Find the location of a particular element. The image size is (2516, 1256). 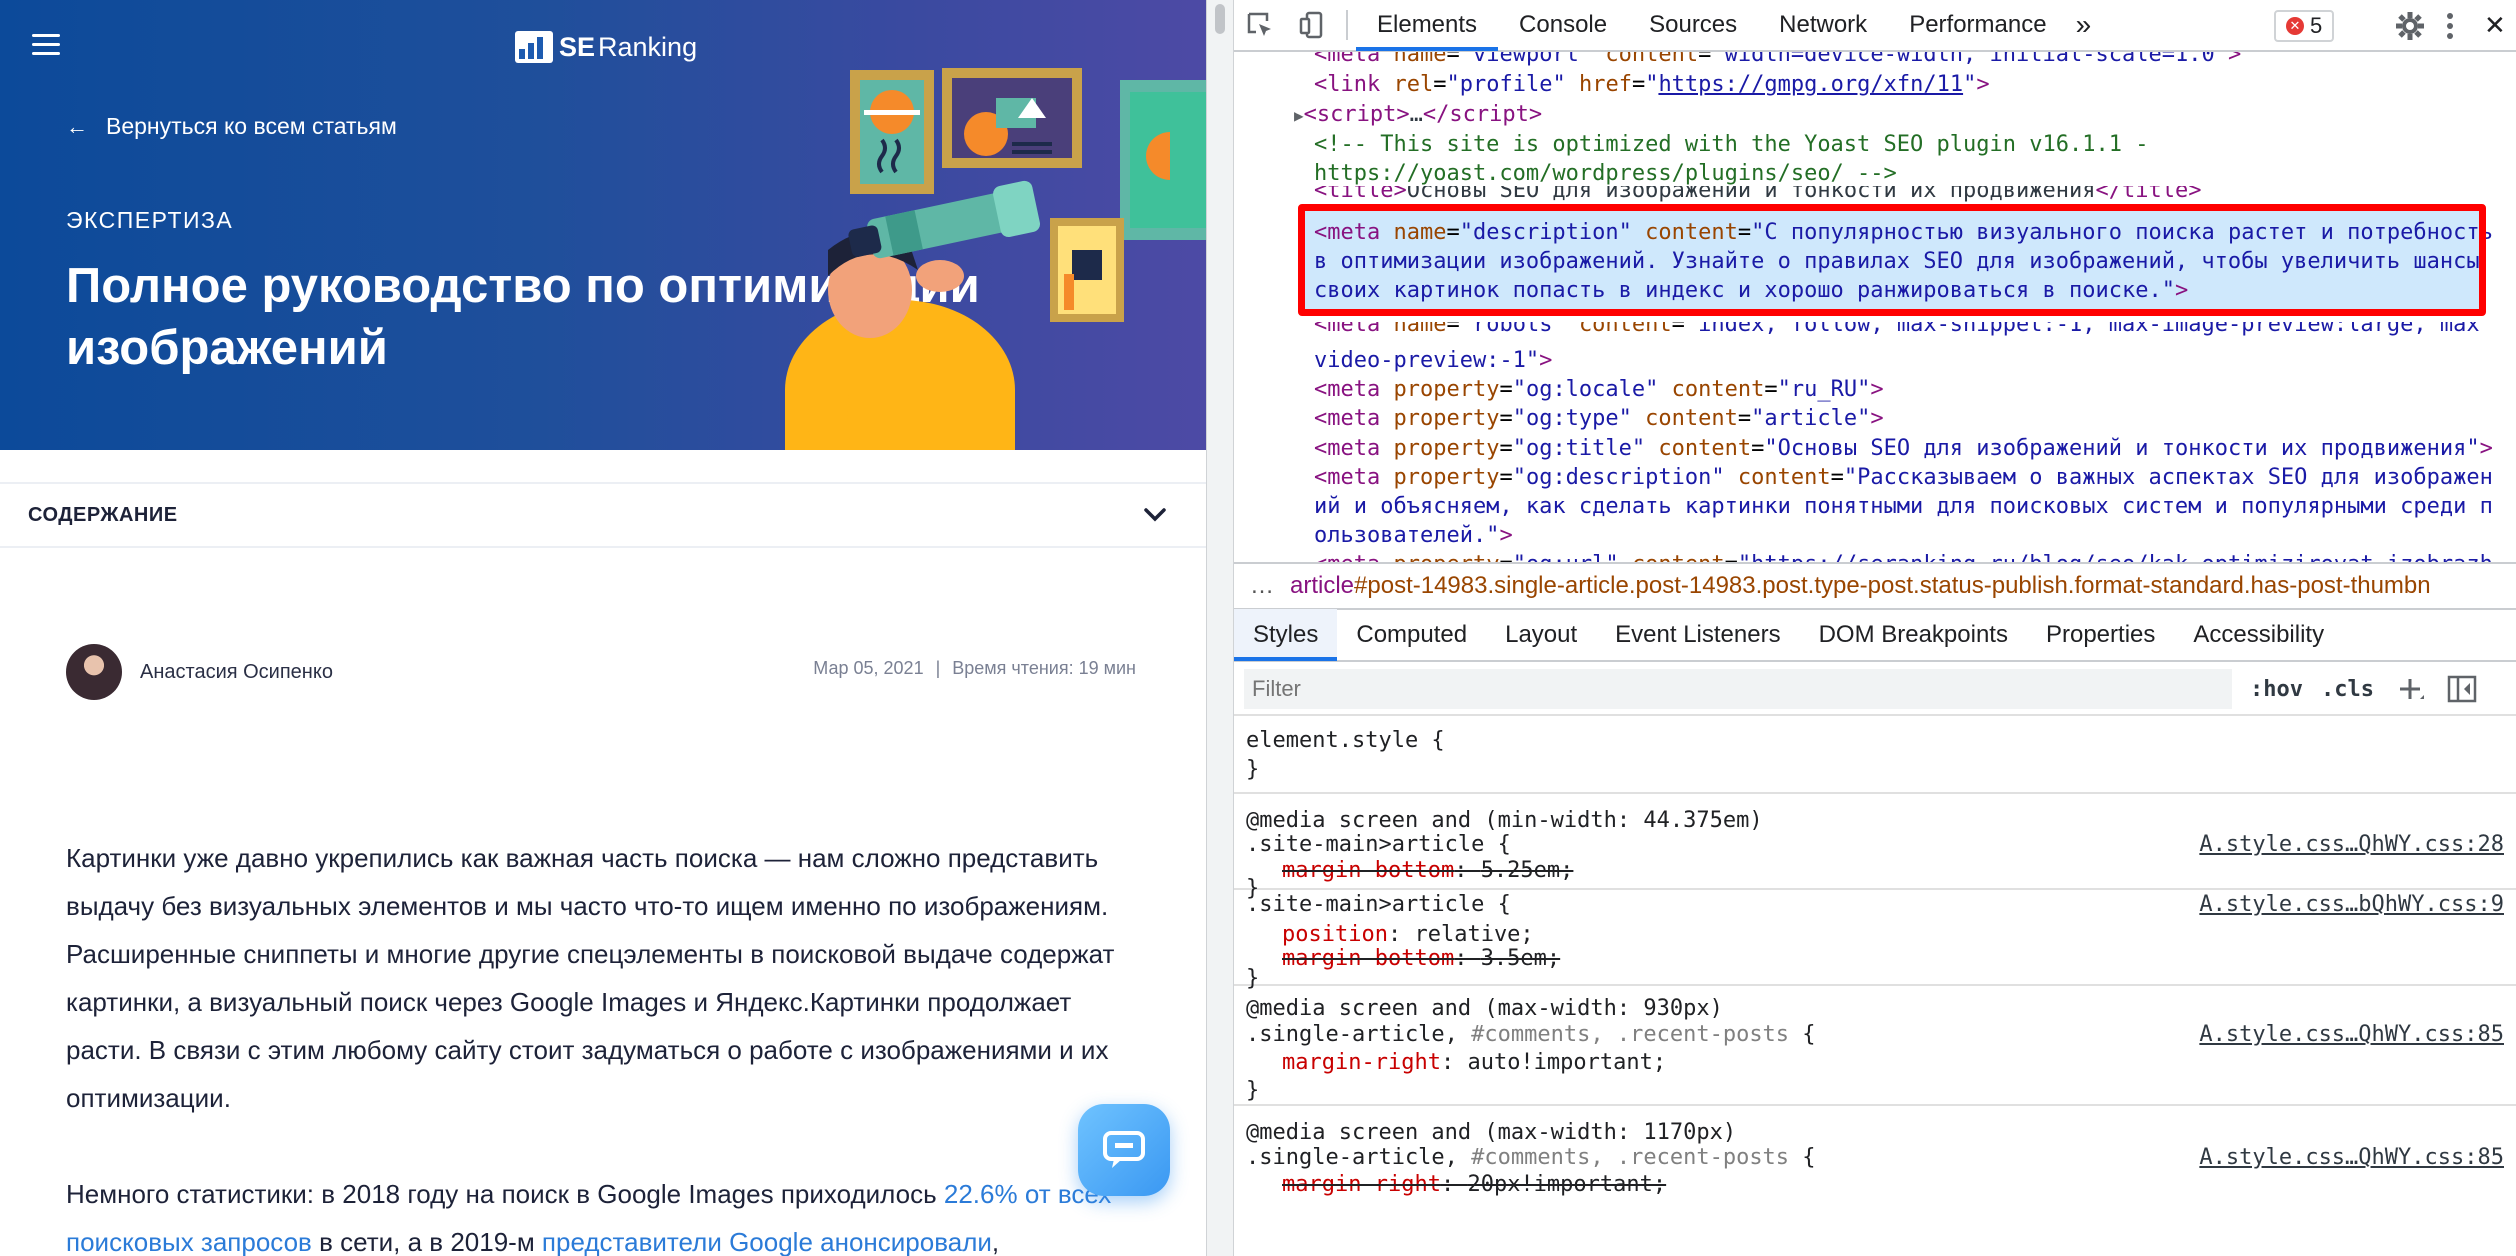

tab-properties: Properties is located at coordinates (2100, 635).